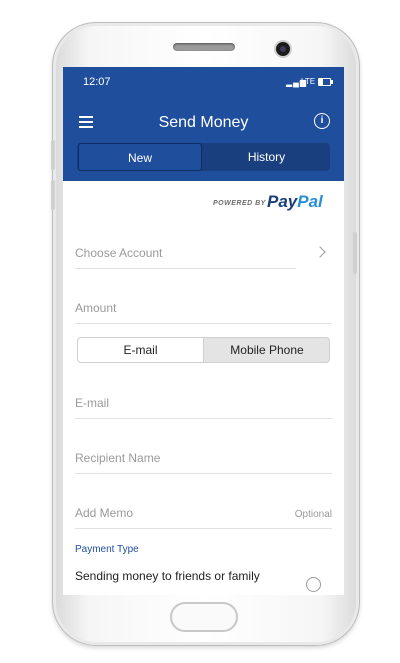 Image resolution: width=400 pixels, height=663 pixels. I want to click on email-option: E-mail, so click(141, 350).